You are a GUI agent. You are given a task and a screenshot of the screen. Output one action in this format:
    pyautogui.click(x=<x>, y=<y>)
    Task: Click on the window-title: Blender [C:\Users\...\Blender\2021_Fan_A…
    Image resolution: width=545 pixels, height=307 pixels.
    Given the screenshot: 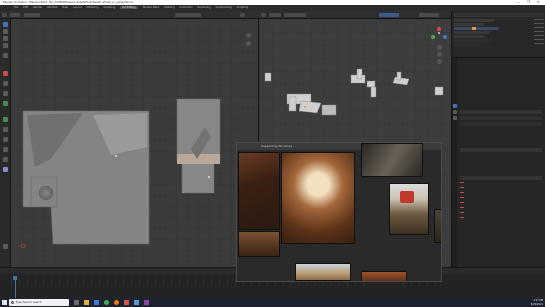 What is the action you would take?
    pyautogui.click(x=68, y=2)
    